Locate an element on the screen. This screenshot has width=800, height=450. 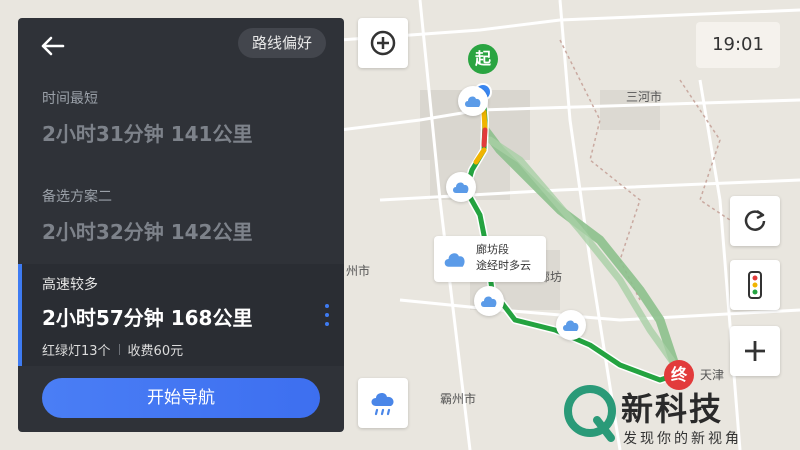
rain-cloud-icon is located at coordinates (382, 404).